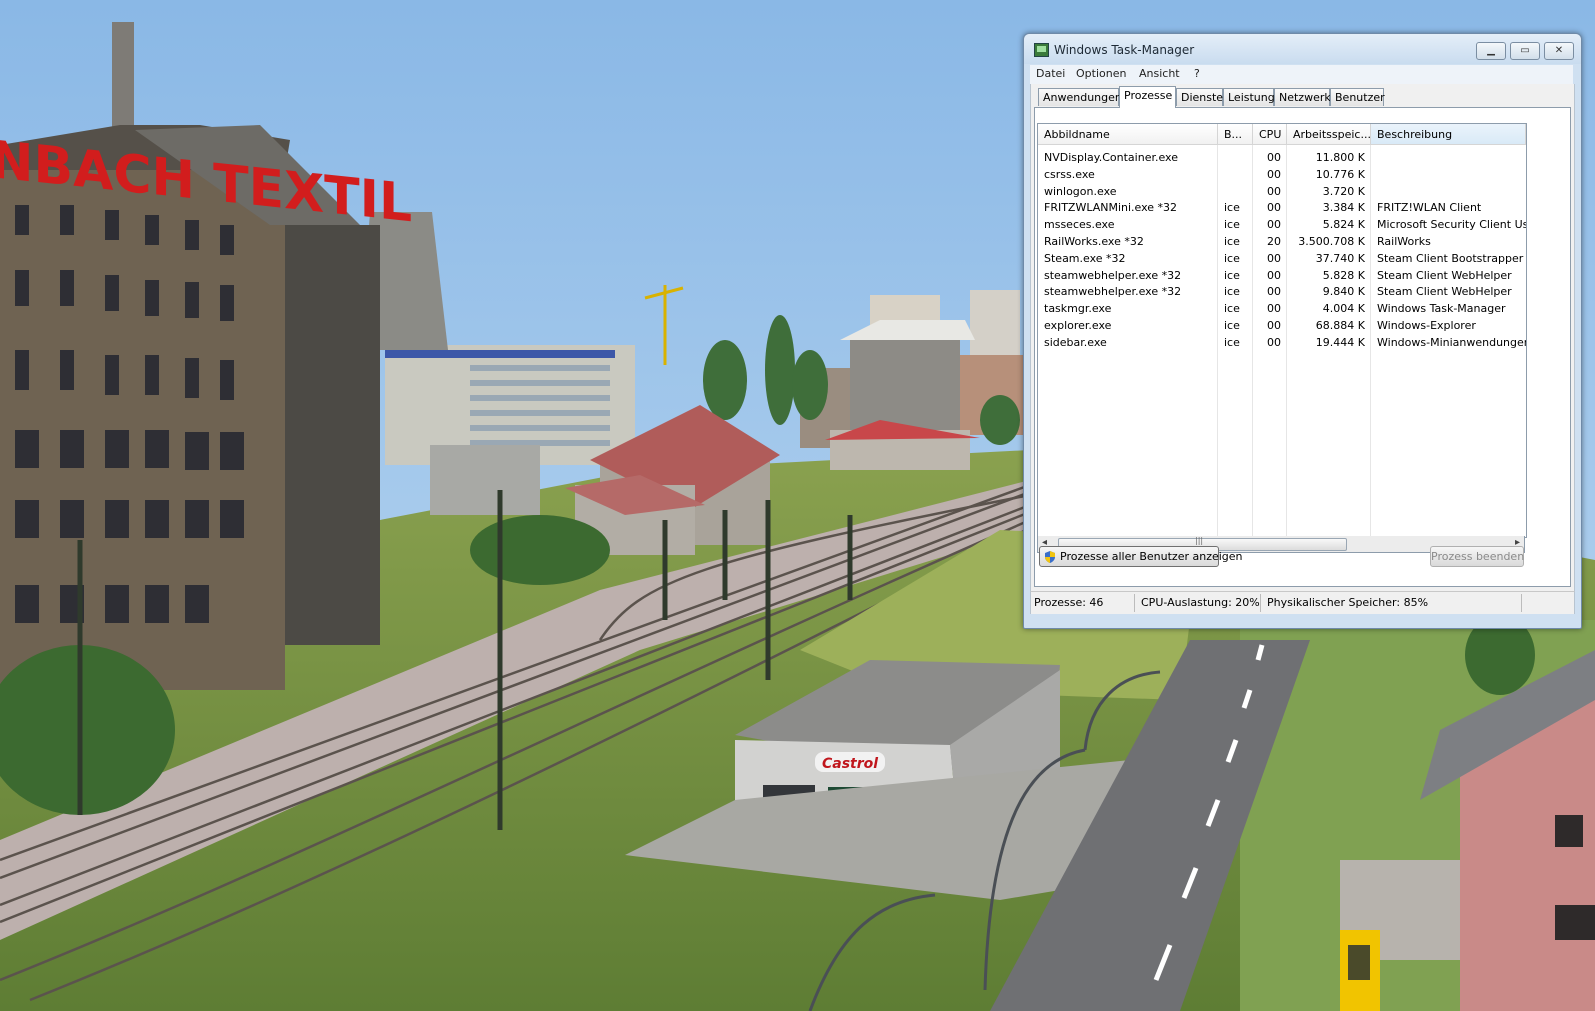 This screenshot has height=1011, width=1595. Describe the element at coordinates (1525, 51) in the screenshot. I see `maximize-button: ▭` at that location.